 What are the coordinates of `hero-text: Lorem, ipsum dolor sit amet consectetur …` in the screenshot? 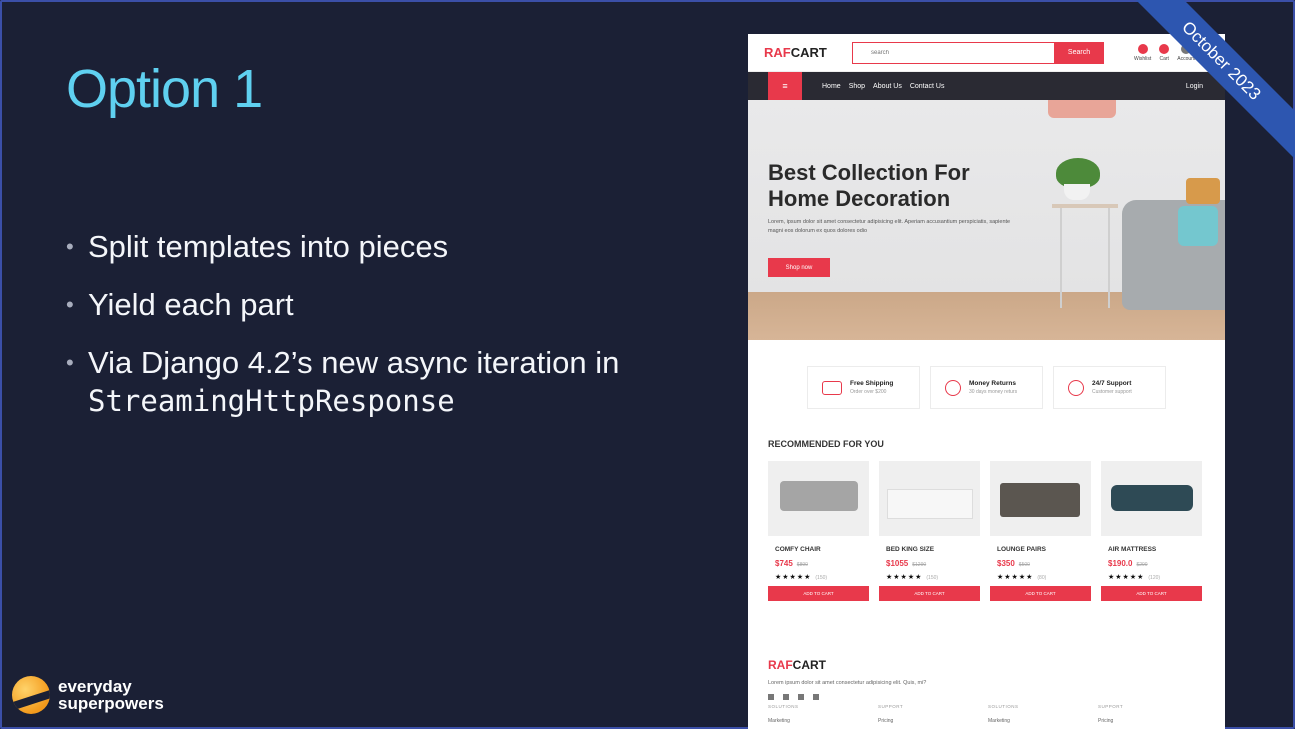 It's located at (889, 226).